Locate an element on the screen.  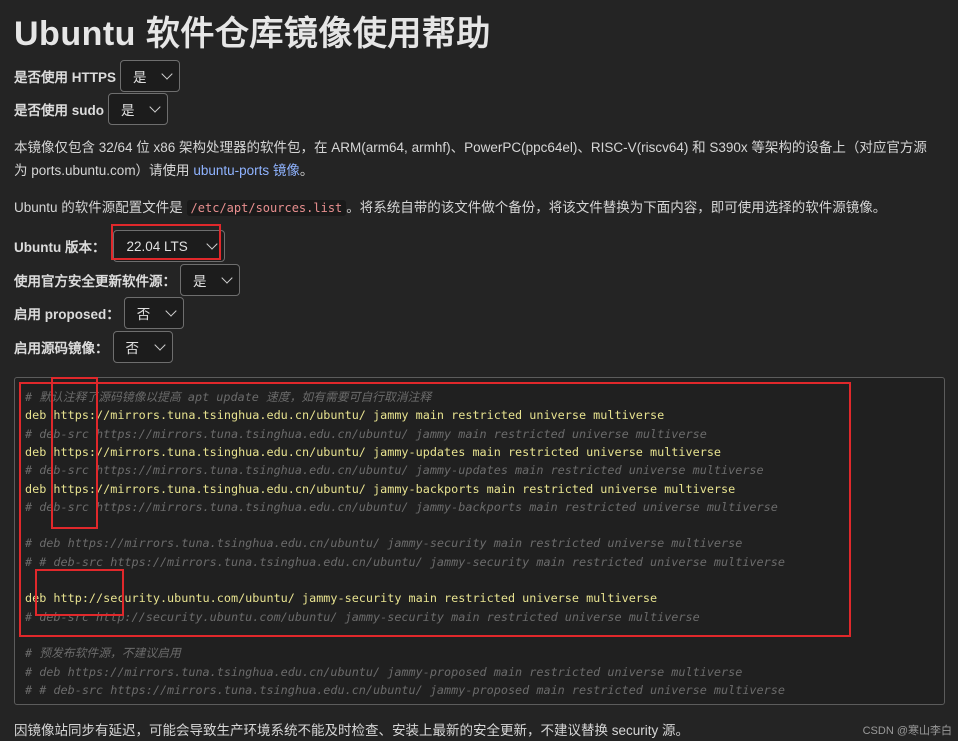
https-option-row: 是否使用 HTTPS 是 is located at coordinates (97, 76).